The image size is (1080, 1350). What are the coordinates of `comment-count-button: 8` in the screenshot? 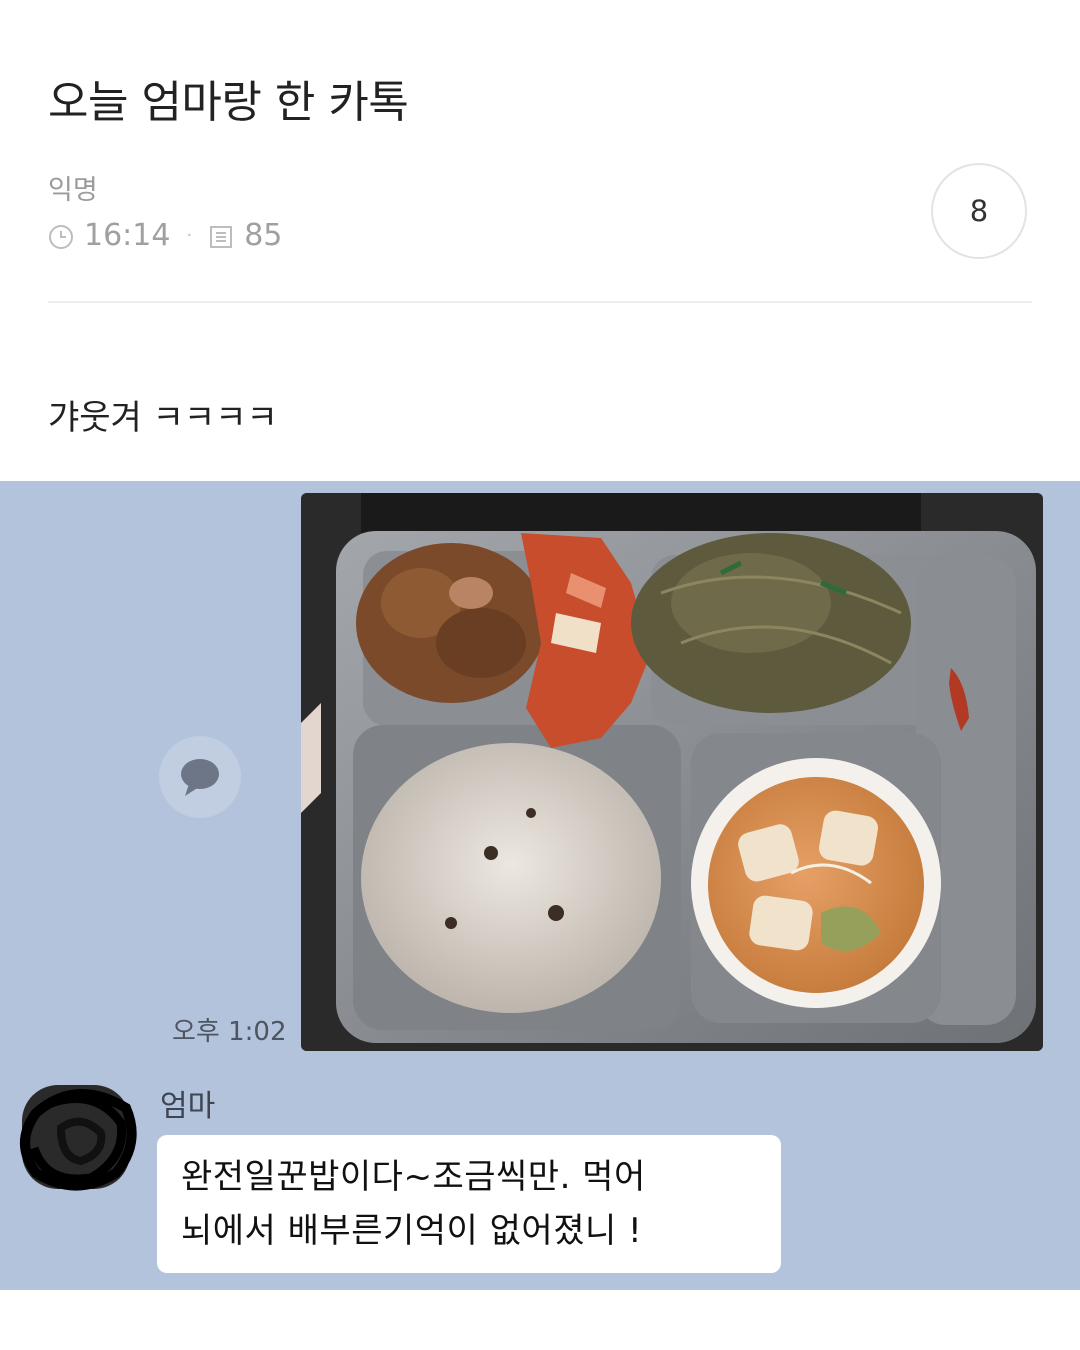 It's located at (979, 211).